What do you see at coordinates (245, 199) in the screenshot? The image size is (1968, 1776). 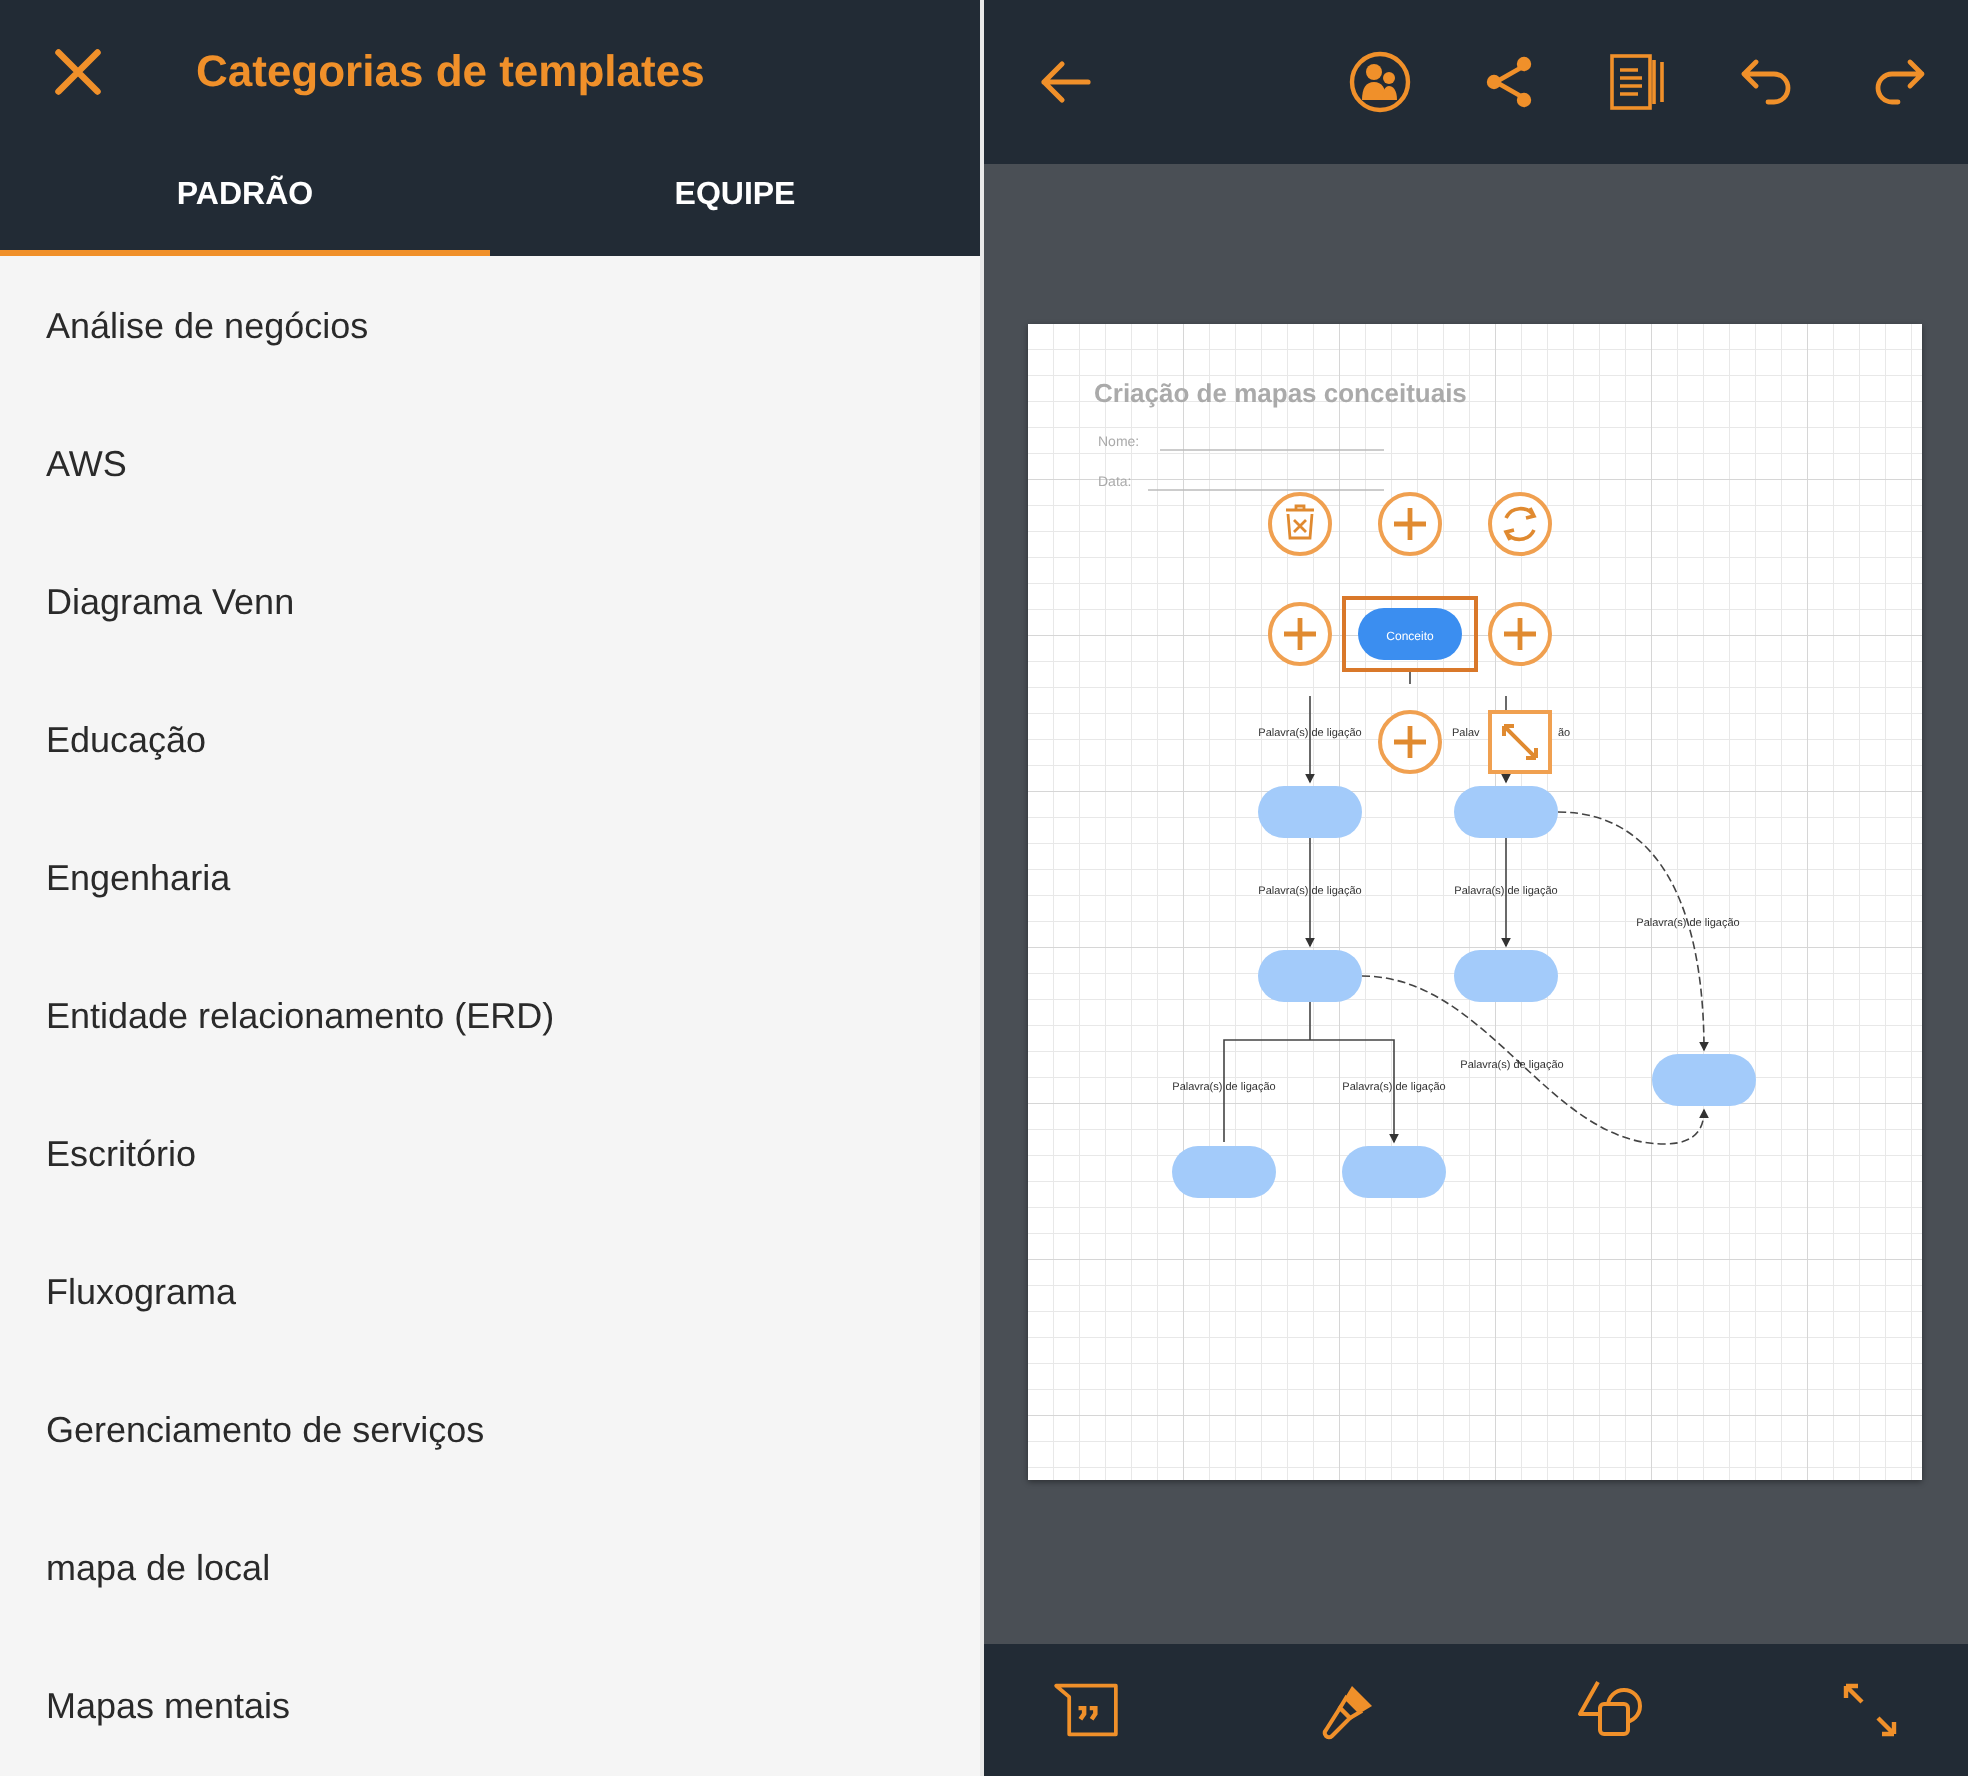 I see `tab: PADRÃO` at bounding box center [245, 199].